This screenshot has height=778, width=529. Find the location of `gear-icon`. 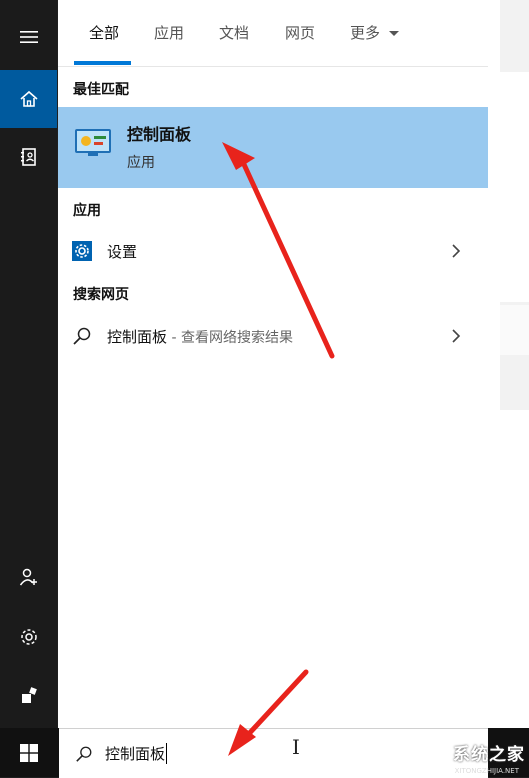

gear-icon is located at coordinates (28, 637).